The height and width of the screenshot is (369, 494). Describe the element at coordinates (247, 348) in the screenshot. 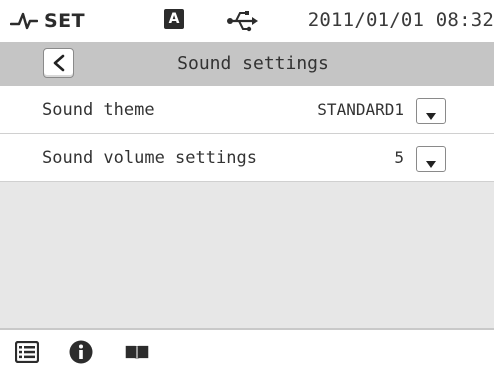

I see `bottom-toolbar` at that location.